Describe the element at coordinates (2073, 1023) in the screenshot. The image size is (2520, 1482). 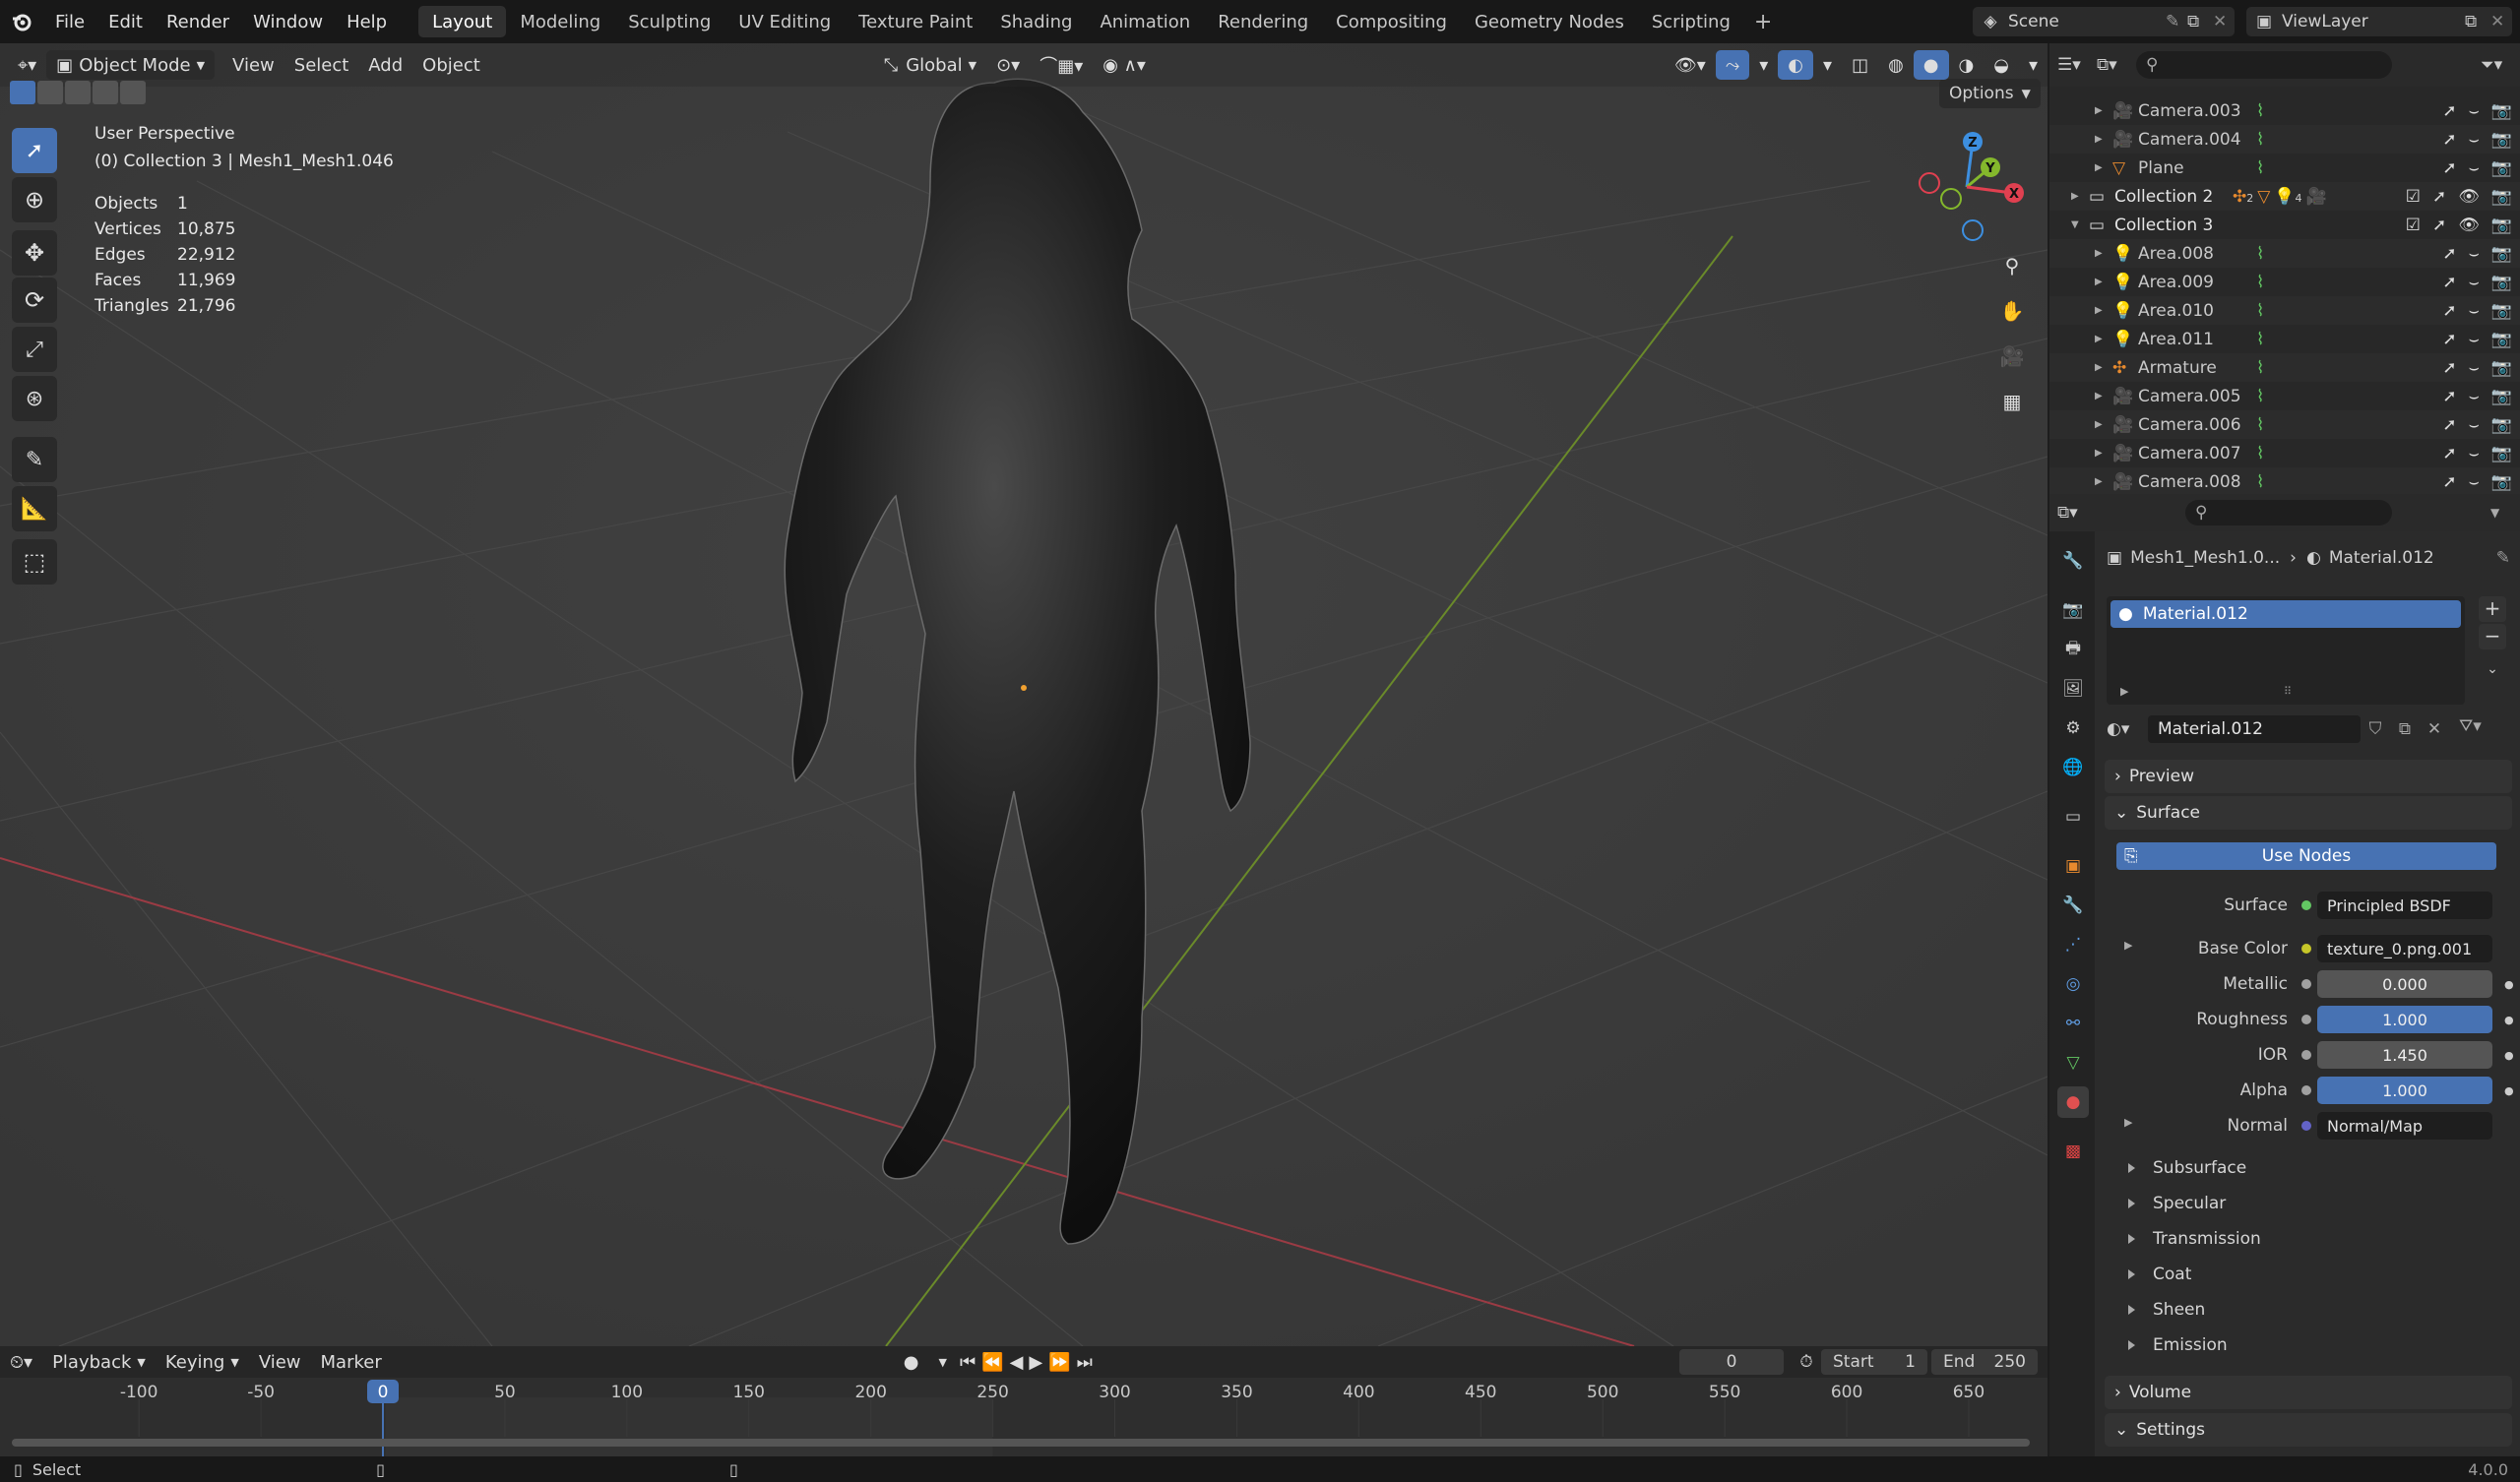
I see `constraints-tab-icon: ⚯` at that location.